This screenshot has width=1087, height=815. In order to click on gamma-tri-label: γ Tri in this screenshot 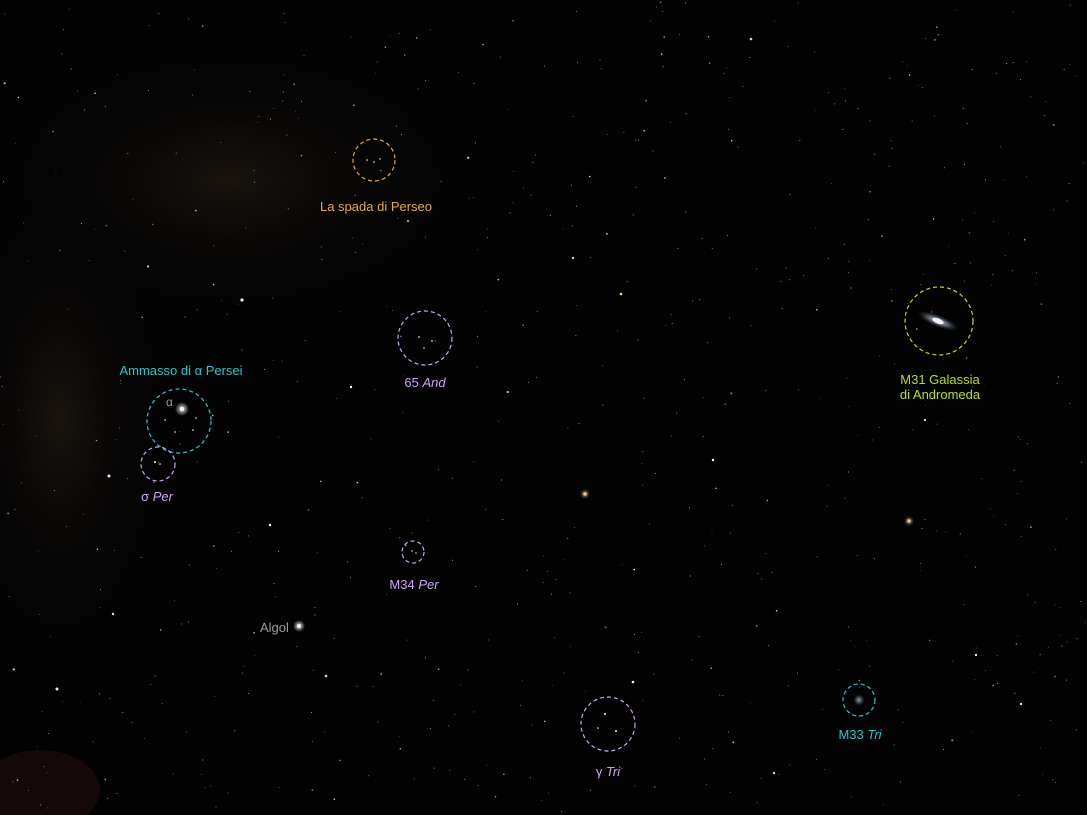, I will do `click(608, 771)`.